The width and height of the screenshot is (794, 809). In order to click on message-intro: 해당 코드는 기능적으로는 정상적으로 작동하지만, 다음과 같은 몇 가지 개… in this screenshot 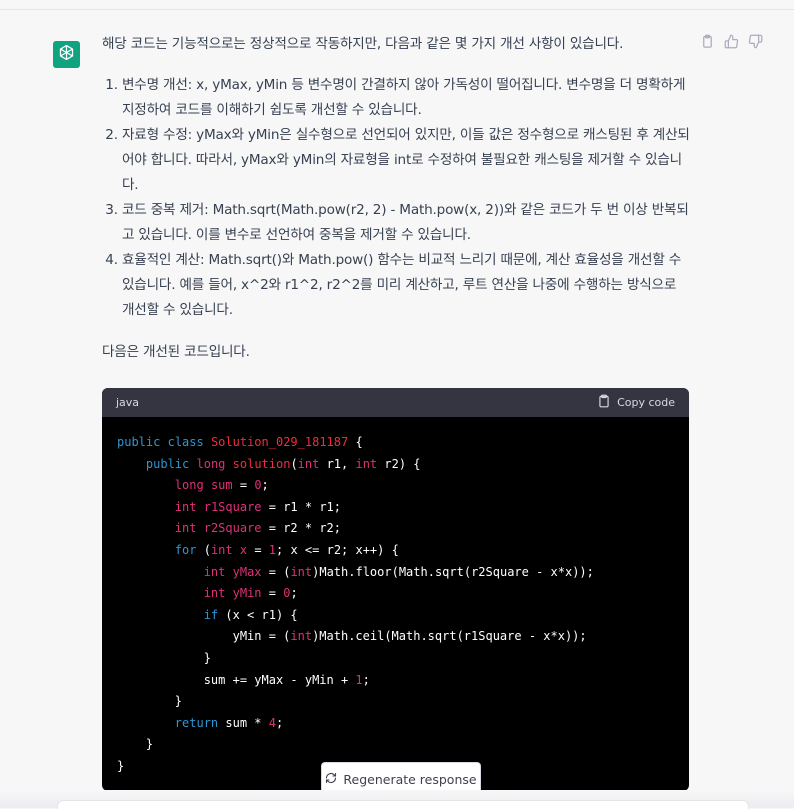, I will do `click(363, 44)`.